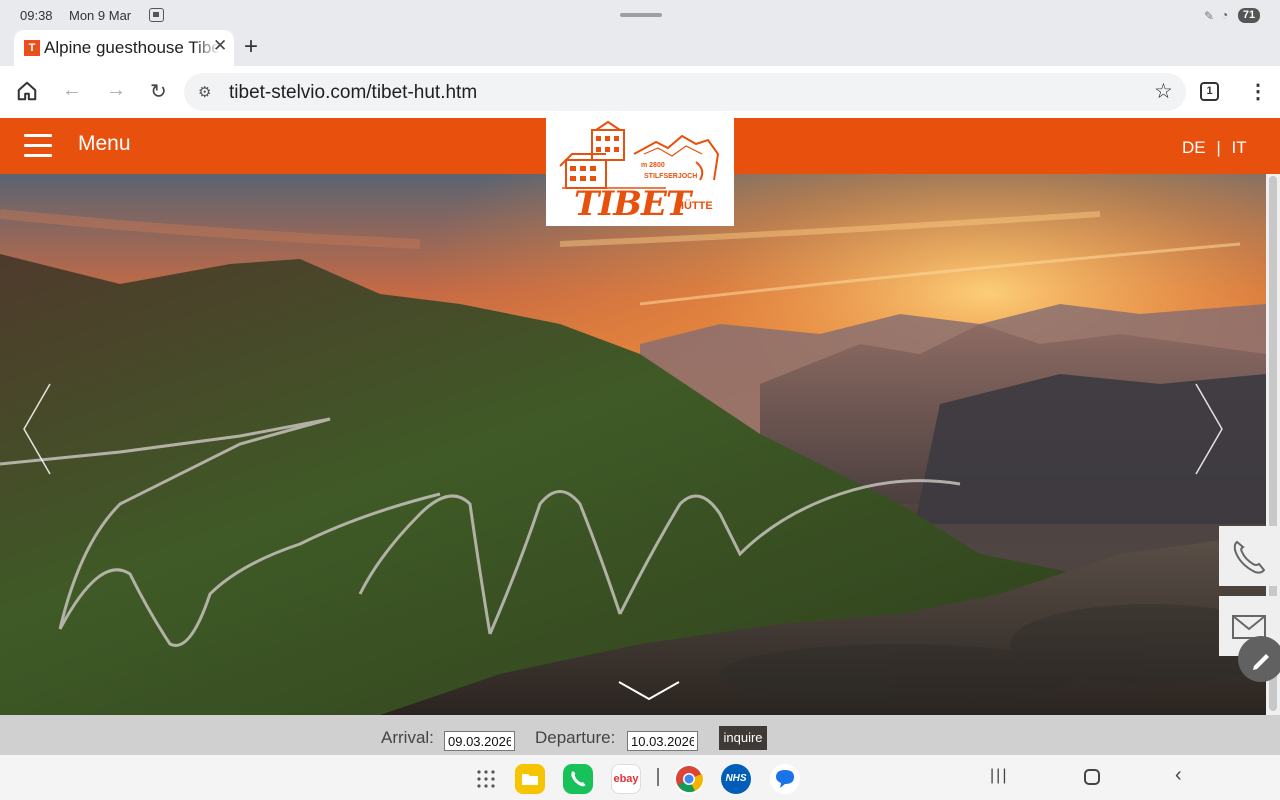 The image size is (1280, 800). What do you see at coordinates (353, 93) in the screenshot?
I see `url-text: tibet-stelvio.com/tibet-hut.htm` at bounding box center [353, 93].